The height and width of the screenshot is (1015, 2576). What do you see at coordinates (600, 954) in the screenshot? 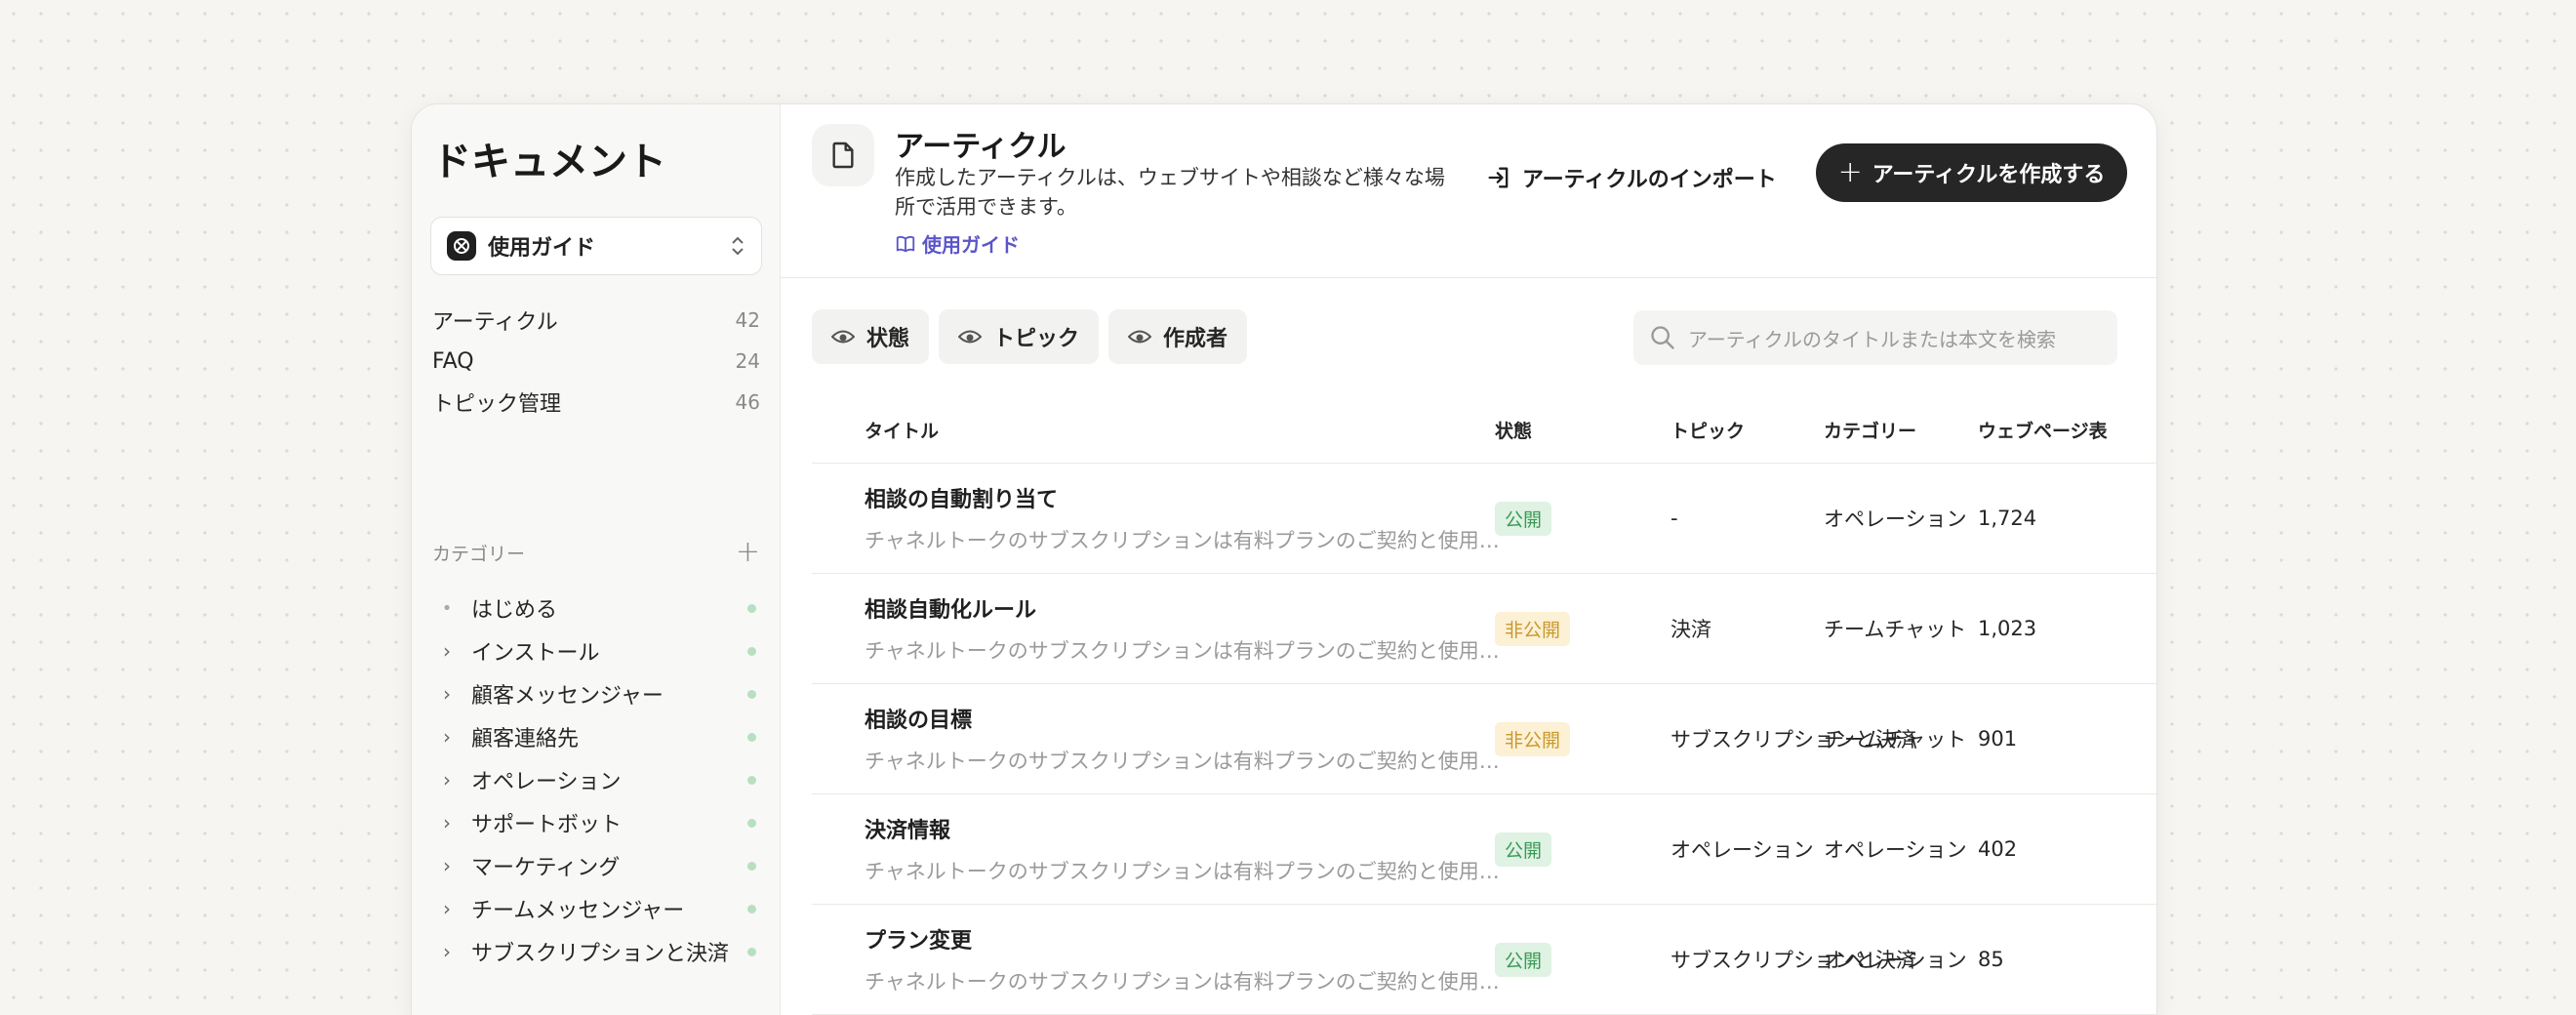
I see `category-name: サブスクリプションと決済` at bounding box center [600, 954].